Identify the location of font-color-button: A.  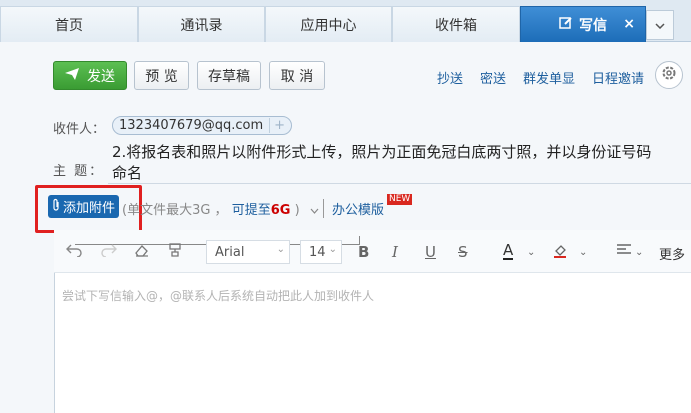
(508, 251).